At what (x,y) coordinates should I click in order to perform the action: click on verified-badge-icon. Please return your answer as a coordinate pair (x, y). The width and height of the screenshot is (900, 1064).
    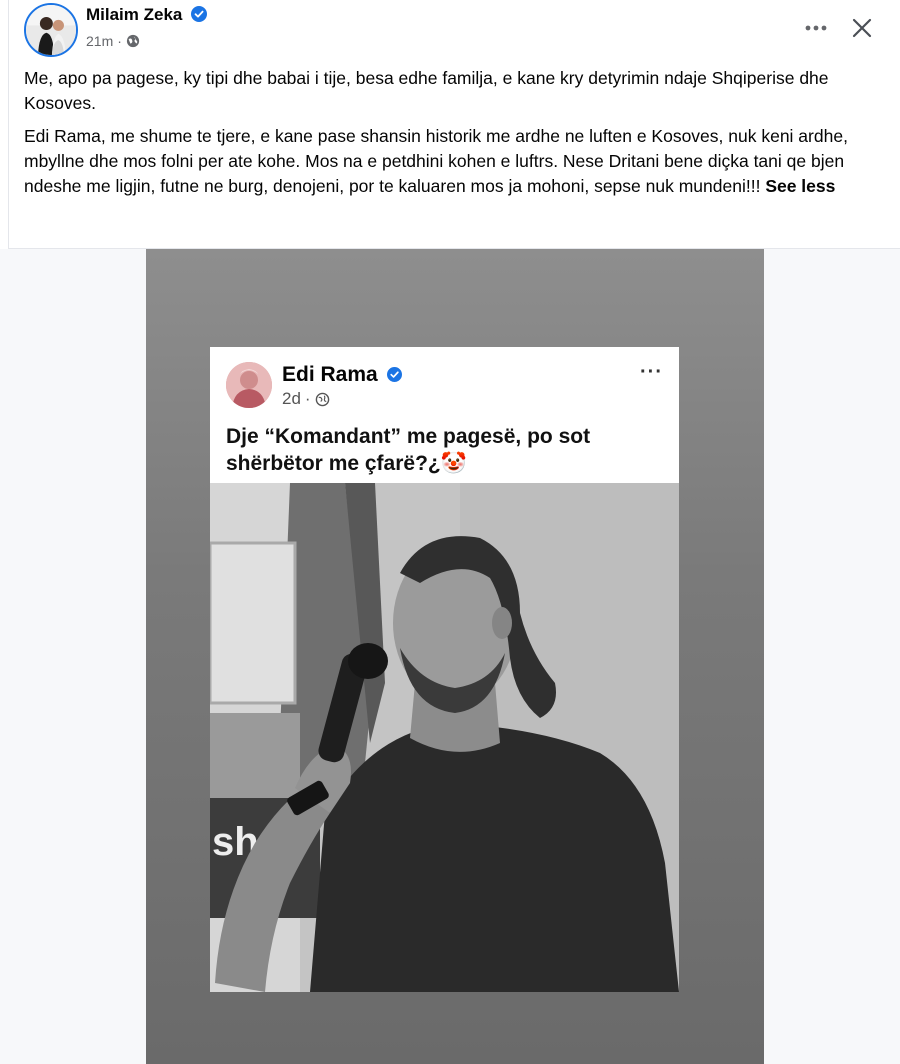
    Looking at the image, I should click on (199, 14).